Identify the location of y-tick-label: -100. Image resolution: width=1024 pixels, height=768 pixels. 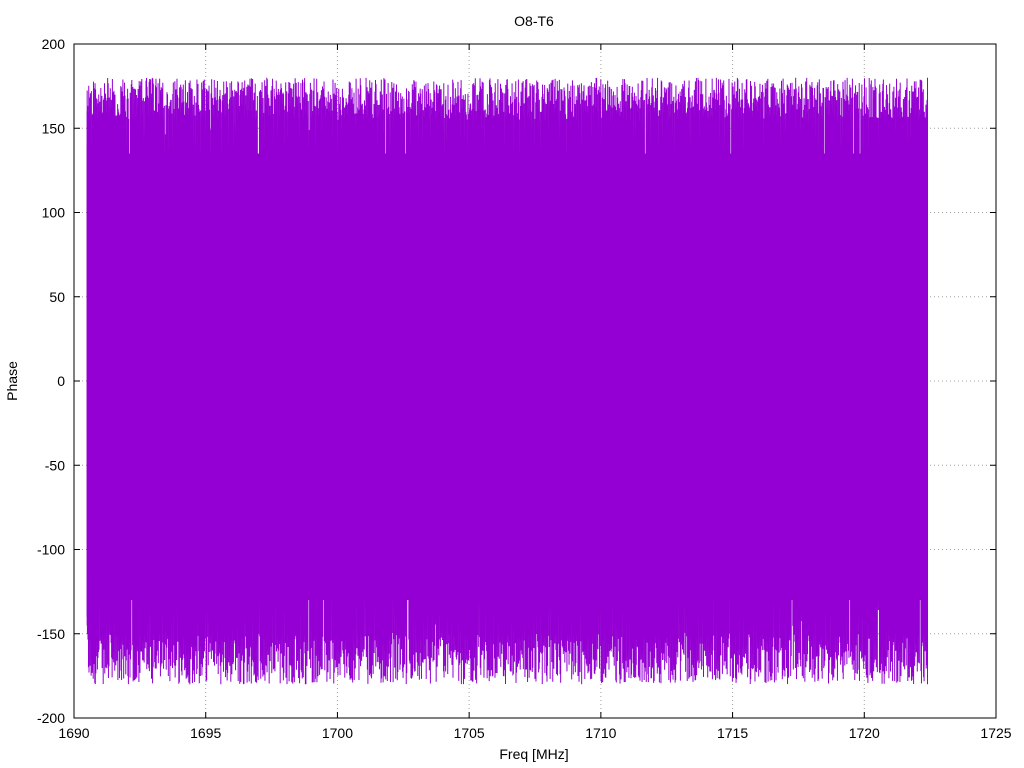
(51, 550).